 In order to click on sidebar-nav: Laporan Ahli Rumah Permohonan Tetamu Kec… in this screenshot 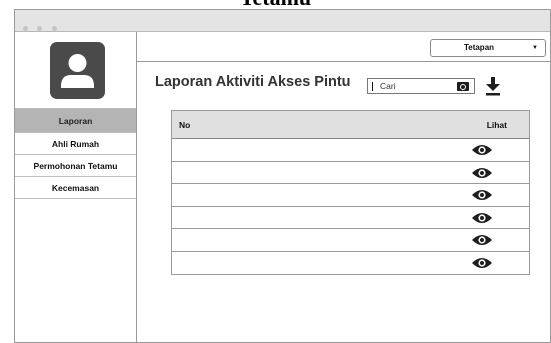, I will do `click(75, 153)`.